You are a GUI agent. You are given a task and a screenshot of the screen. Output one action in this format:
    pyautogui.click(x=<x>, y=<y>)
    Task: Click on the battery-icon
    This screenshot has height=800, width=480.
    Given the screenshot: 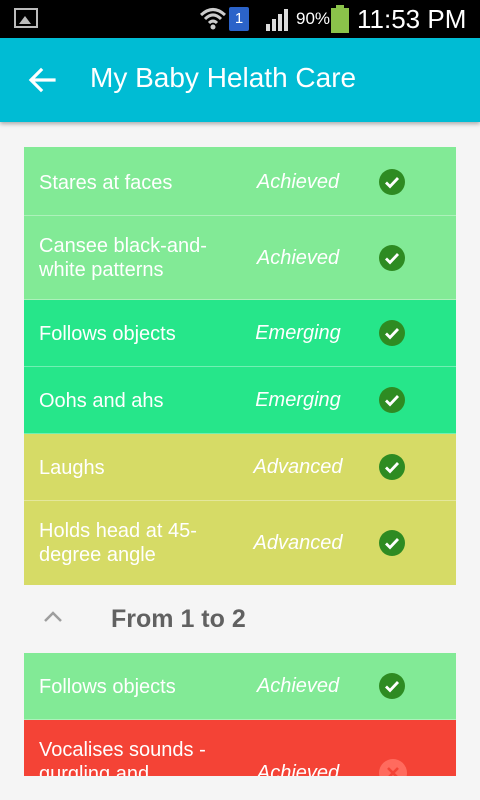 What is the action you would take?
    pyautogui.click(x=340, y=19)
    